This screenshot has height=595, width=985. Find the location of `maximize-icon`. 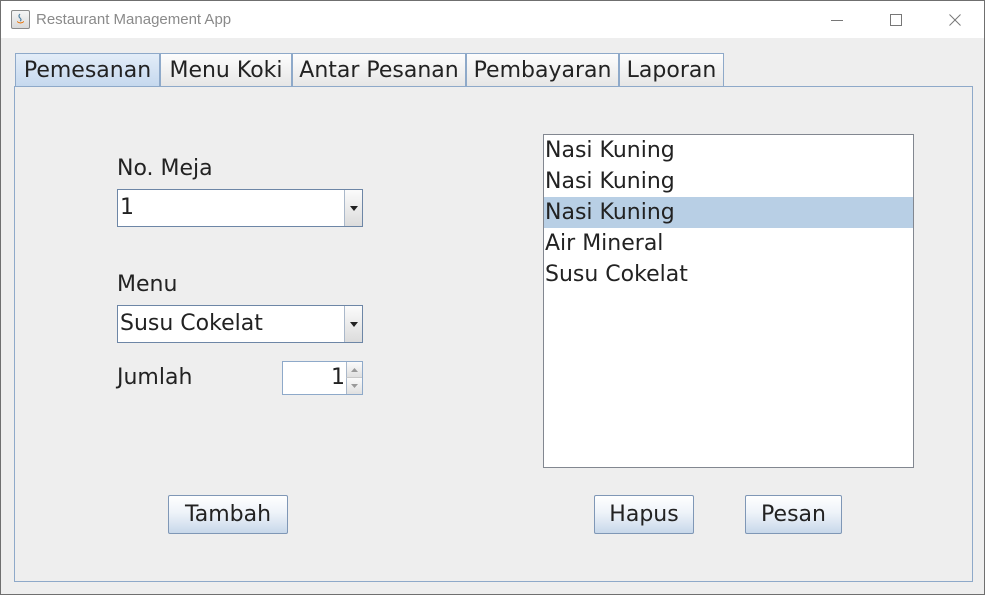

maximize-icon is located at coordinates (896, 19).